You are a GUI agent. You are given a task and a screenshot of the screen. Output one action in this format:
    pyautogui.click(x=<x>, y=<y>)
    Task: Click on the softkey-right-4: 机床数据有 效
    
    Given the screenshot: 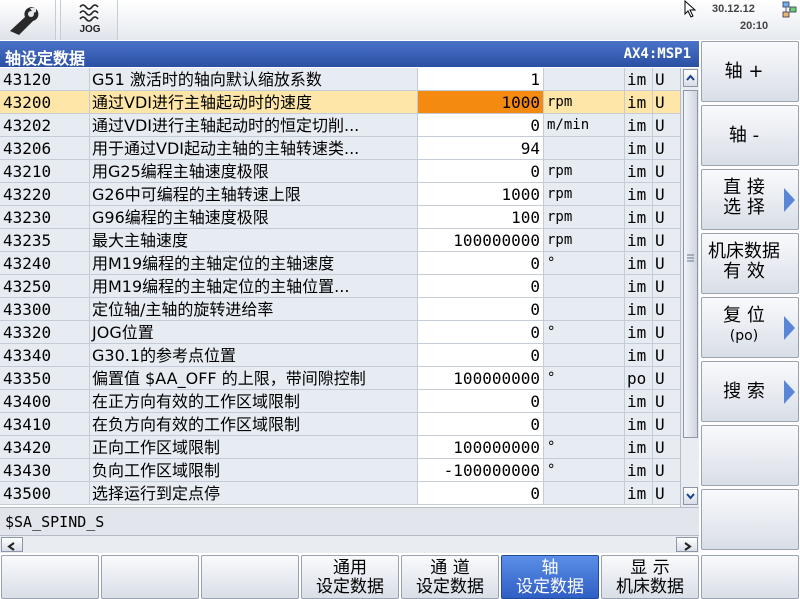 What is the action you would take?
    pyautogui.click(x=750, y=263)
    